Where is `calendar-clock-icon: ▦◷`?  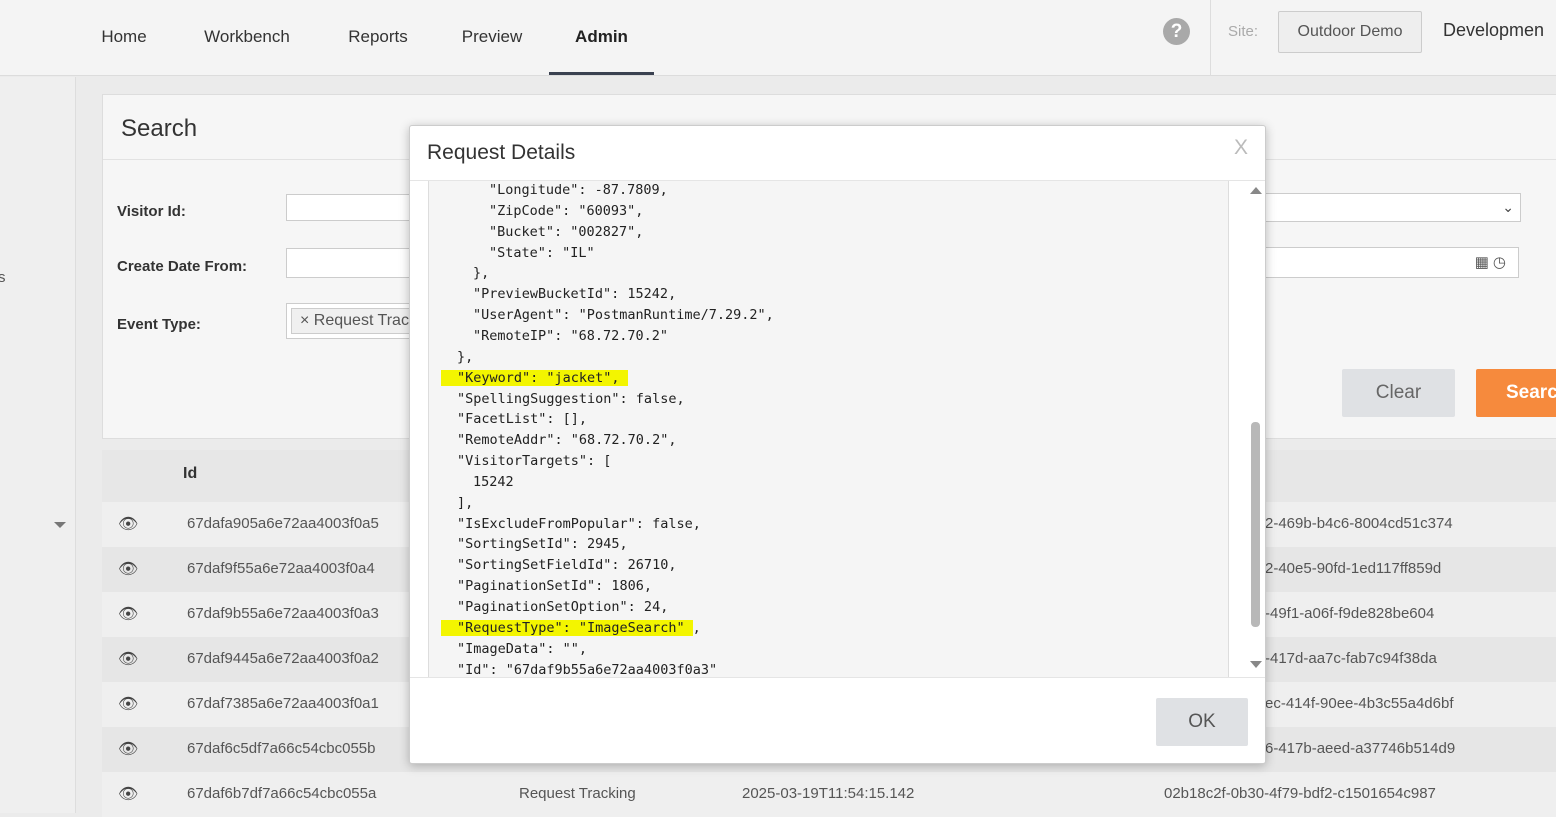 calendar-clock-icon: ▦◷ is located at coordinates (1492, 262).